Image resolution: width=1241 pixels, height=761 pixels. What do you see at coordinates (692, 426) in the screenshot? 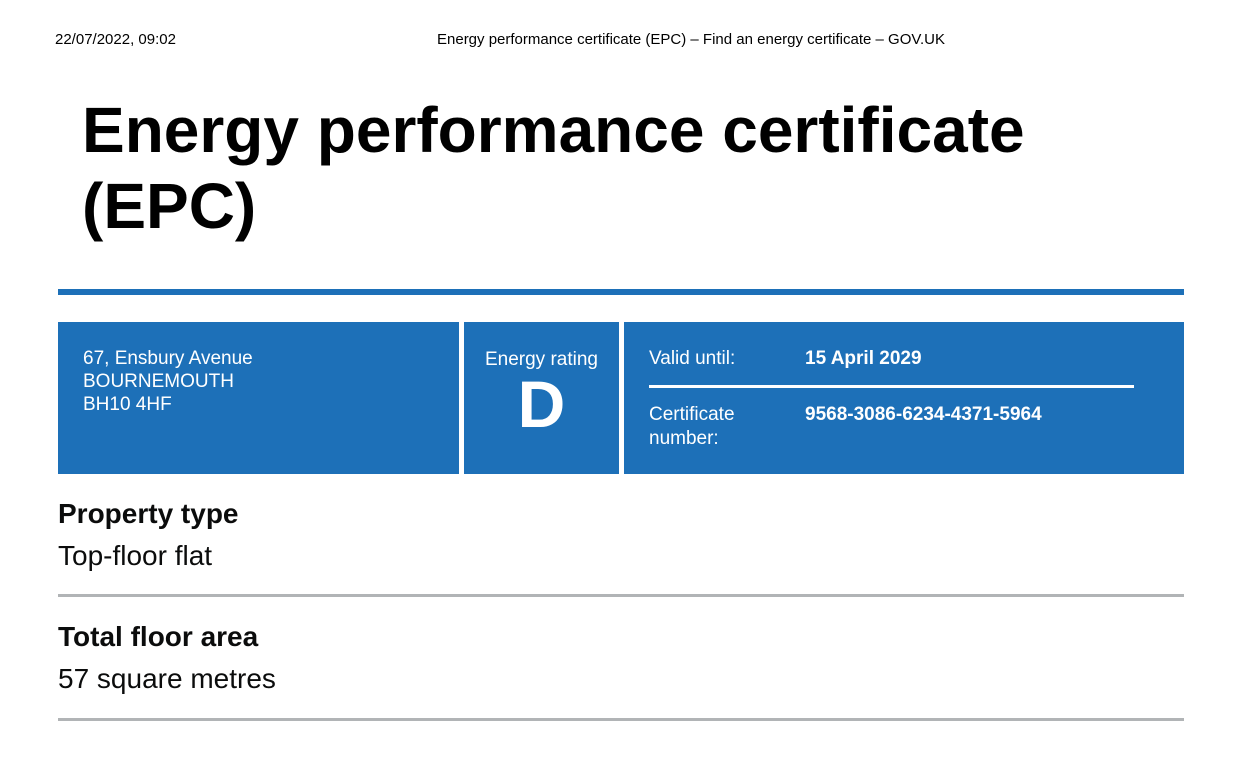
I see `certificate-number-label: Certificate number:` at bounding box center [692, 426].